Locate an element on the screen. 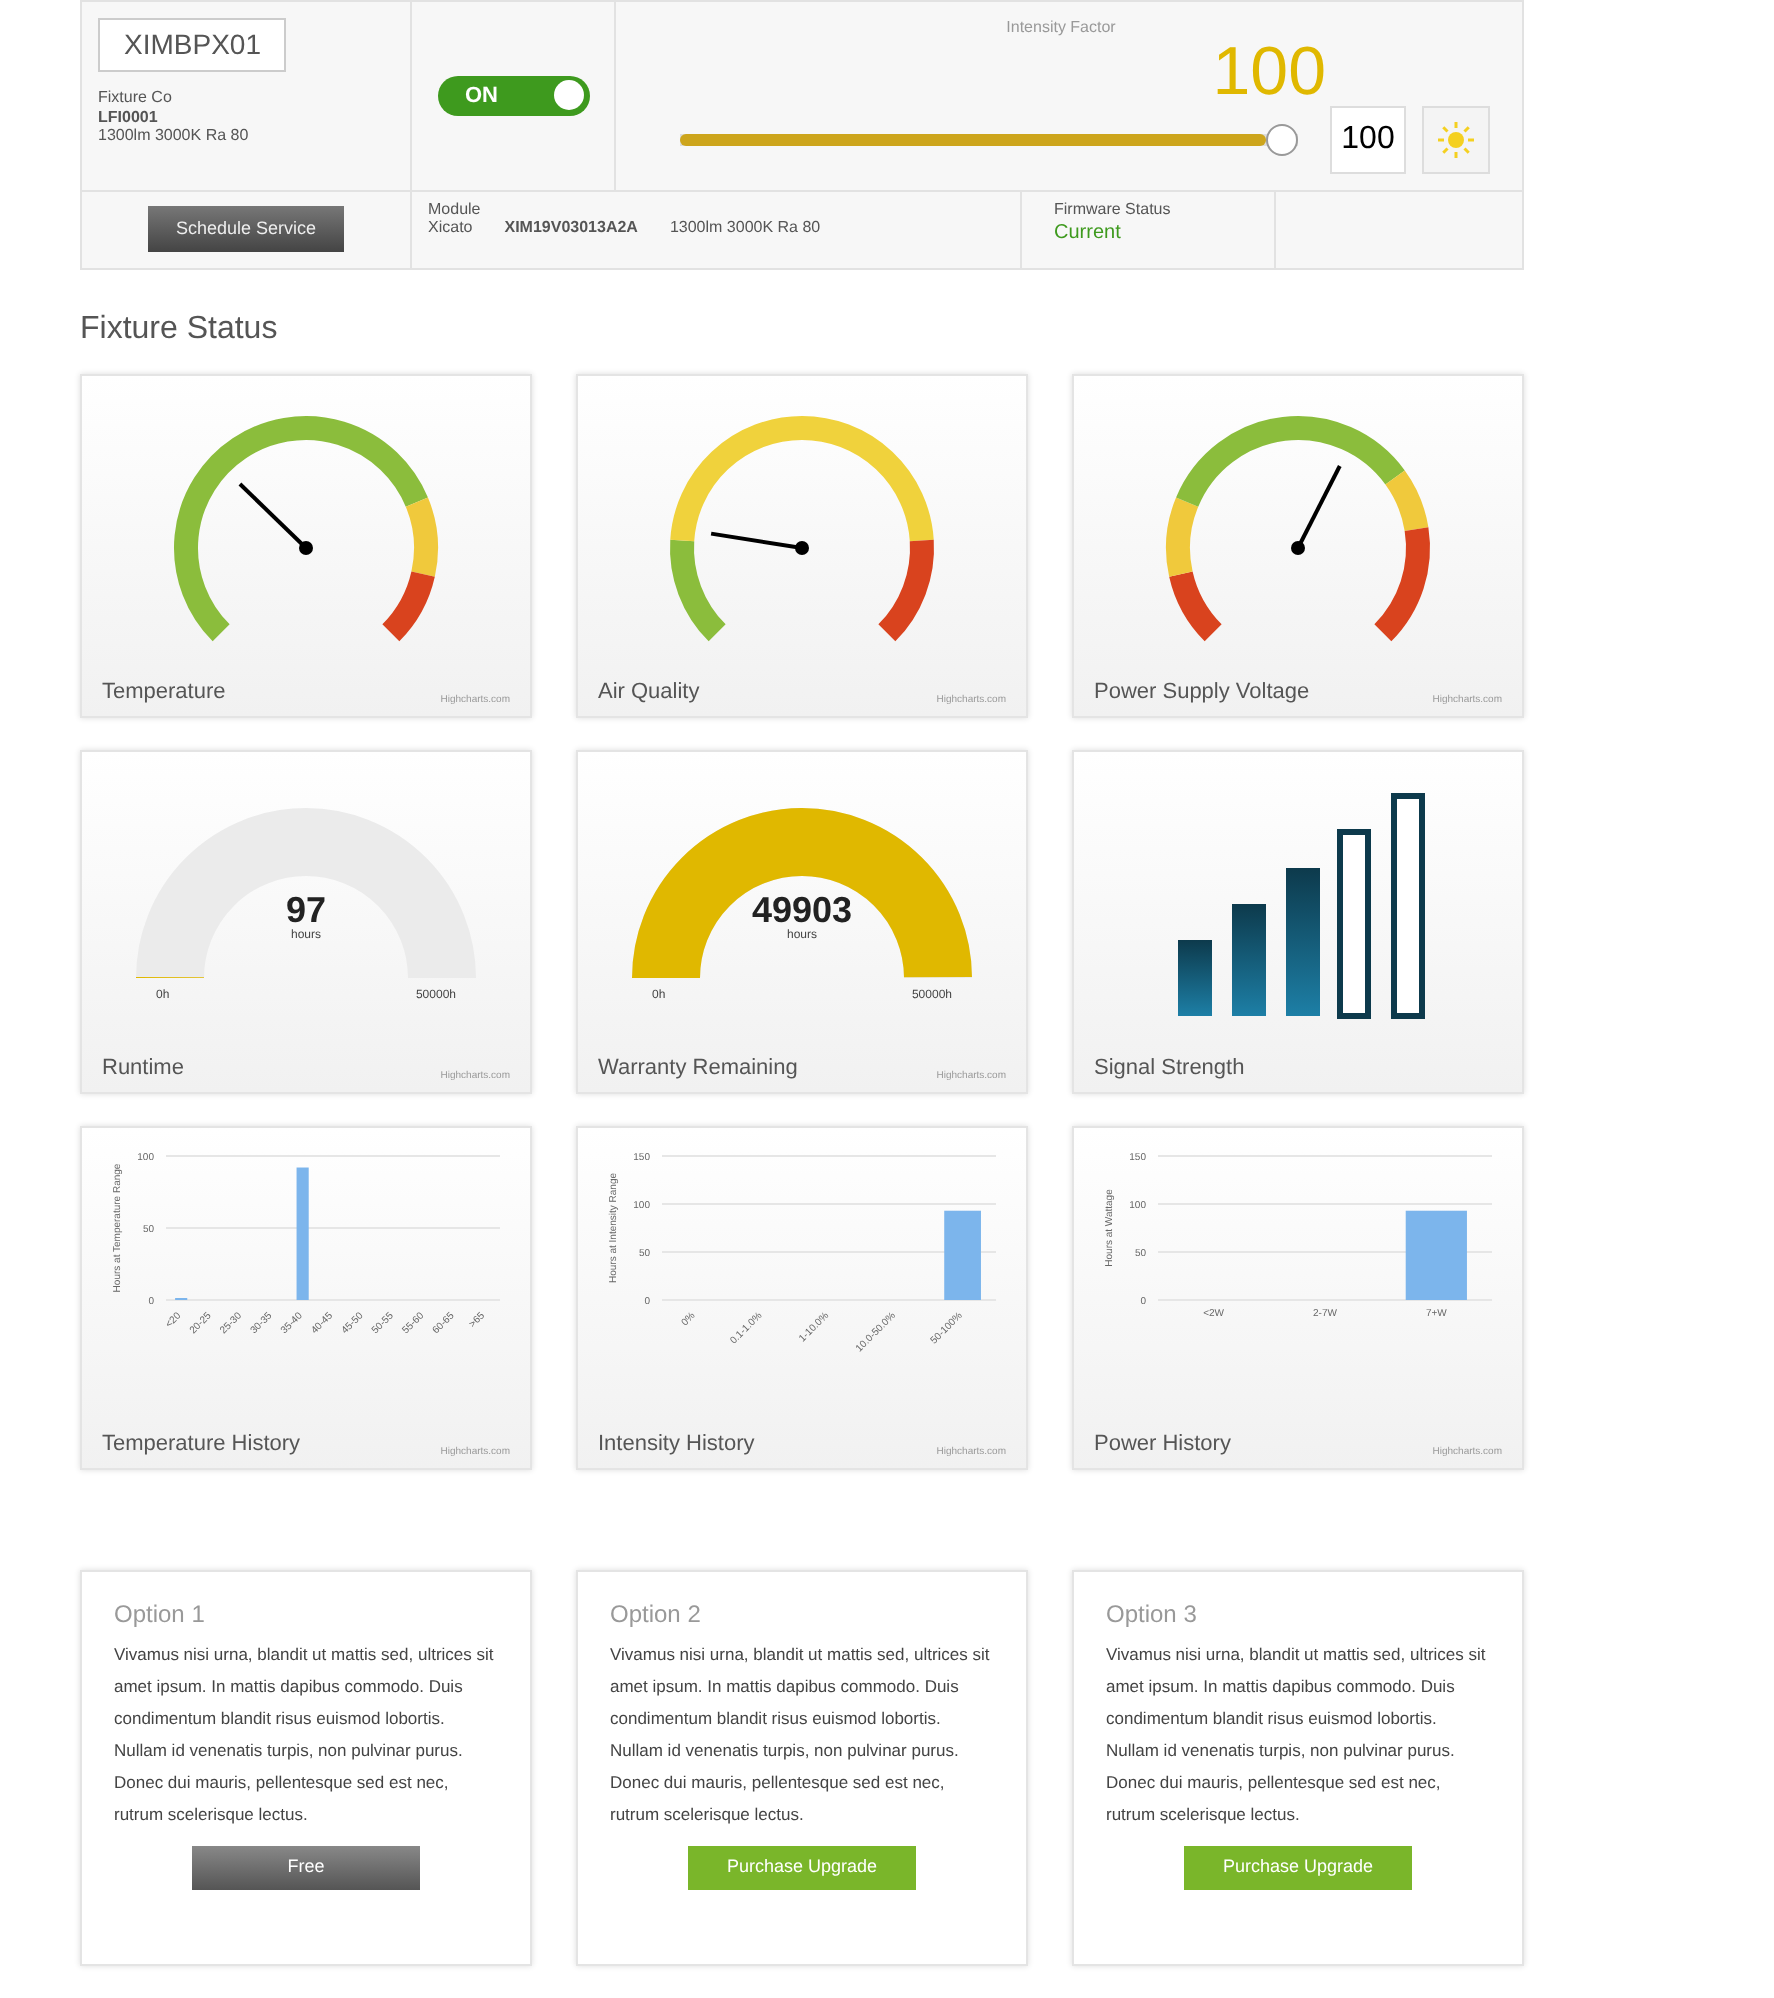 Image resolution: width=1774 pixels, height=1998 pixels. card-title: Power History is located at coordinates (1162, 1445).